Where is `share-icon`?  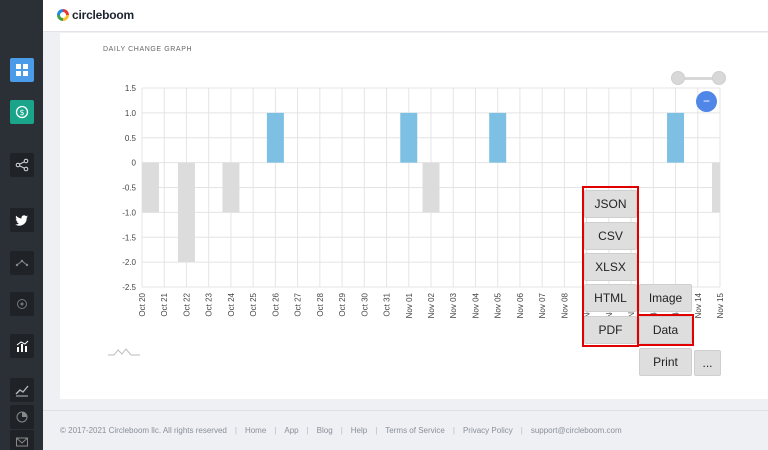
share-icon is located at coordinates (22, 165).